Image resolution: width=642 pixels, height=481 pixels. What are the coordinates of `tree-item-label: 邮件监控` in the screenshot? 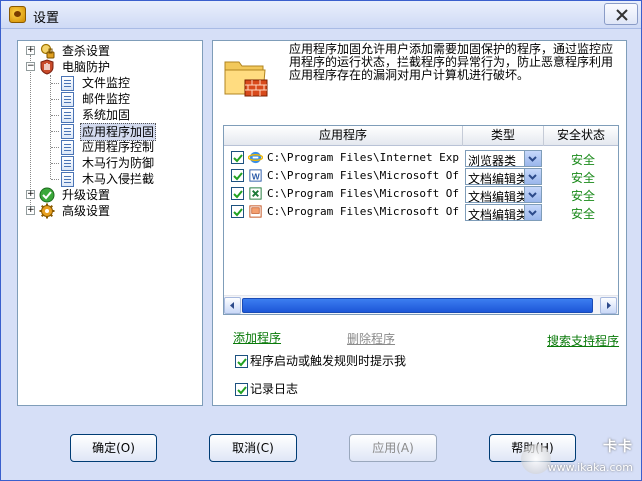 It's located at (106, 99).